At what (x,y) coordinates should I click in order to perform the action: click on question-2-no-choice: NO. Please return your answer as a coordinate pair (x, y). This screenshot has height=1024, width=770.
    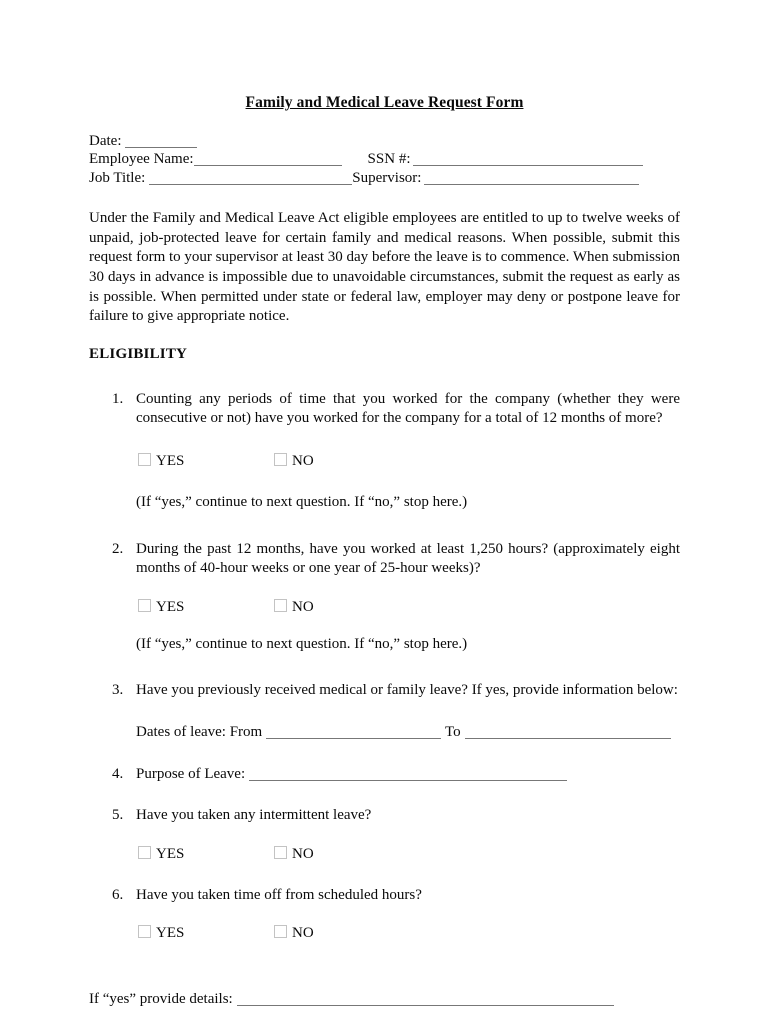
    Looking at the image, I should click on (294, 607).